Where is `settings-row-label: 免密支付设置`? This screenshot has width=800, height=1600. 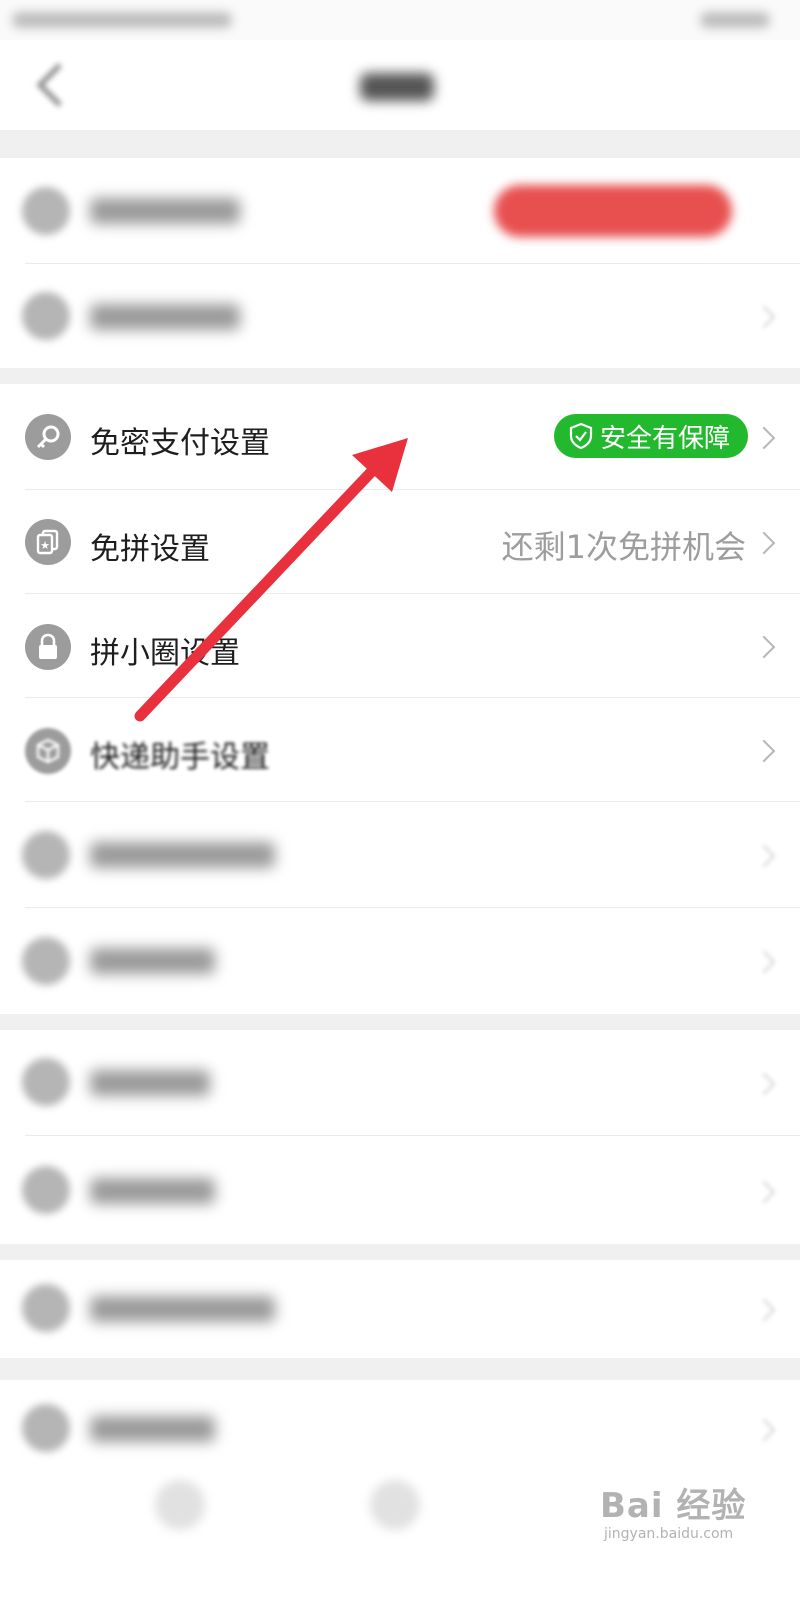 settings-row-label: 免密支付设置 is located at coordinates (180, 443).